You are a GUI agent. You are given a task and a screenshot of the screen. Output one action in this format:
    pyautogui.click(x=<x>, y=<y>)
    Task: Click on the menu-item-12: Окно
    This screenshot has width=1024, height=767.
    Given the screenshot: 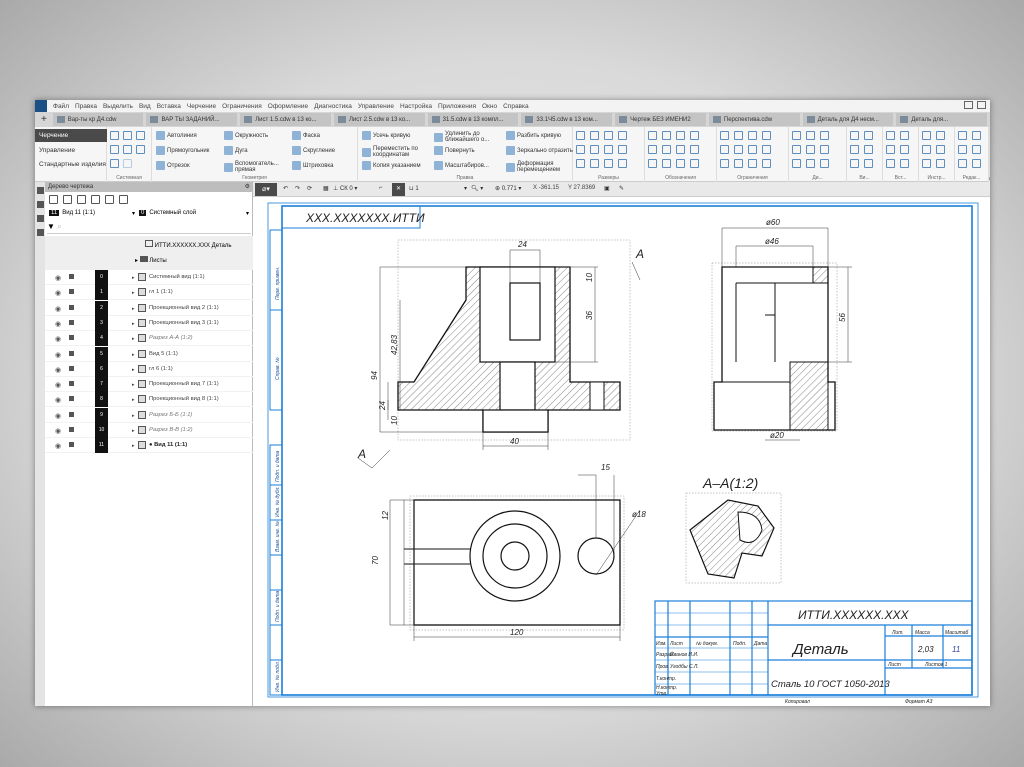 What is the action you would take?
    pyautogui.click(x=489, y=106)
    